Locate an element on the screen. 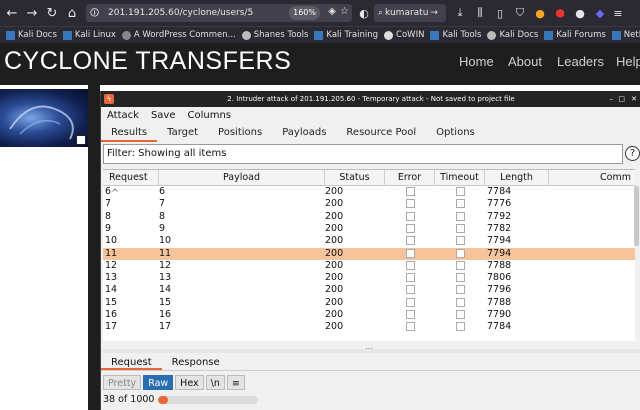 The width and height of the screenshot is (640, 410). close-icon: ✕ is located at coordinates (634, 99).